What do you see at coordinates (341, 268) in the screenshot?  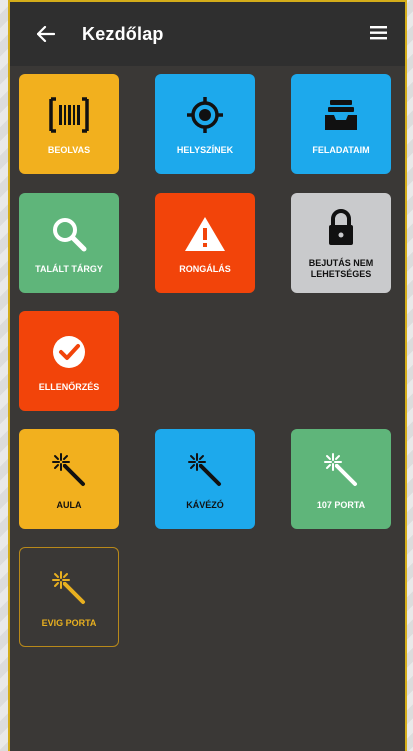 I see `tile-label: BEJUTÁS NEM LEHETSÉGES` at bounding box center [341, 268].